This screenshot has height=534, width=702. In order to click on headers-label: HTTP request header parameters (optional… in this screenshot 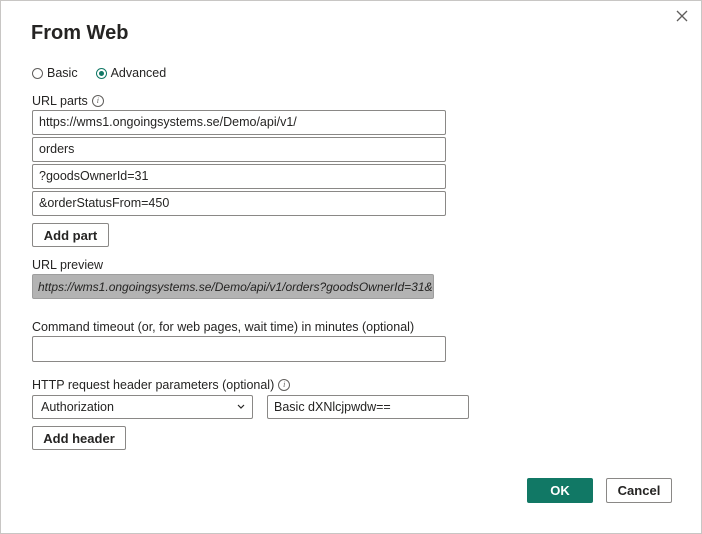, I will do `click(153, 385)`.